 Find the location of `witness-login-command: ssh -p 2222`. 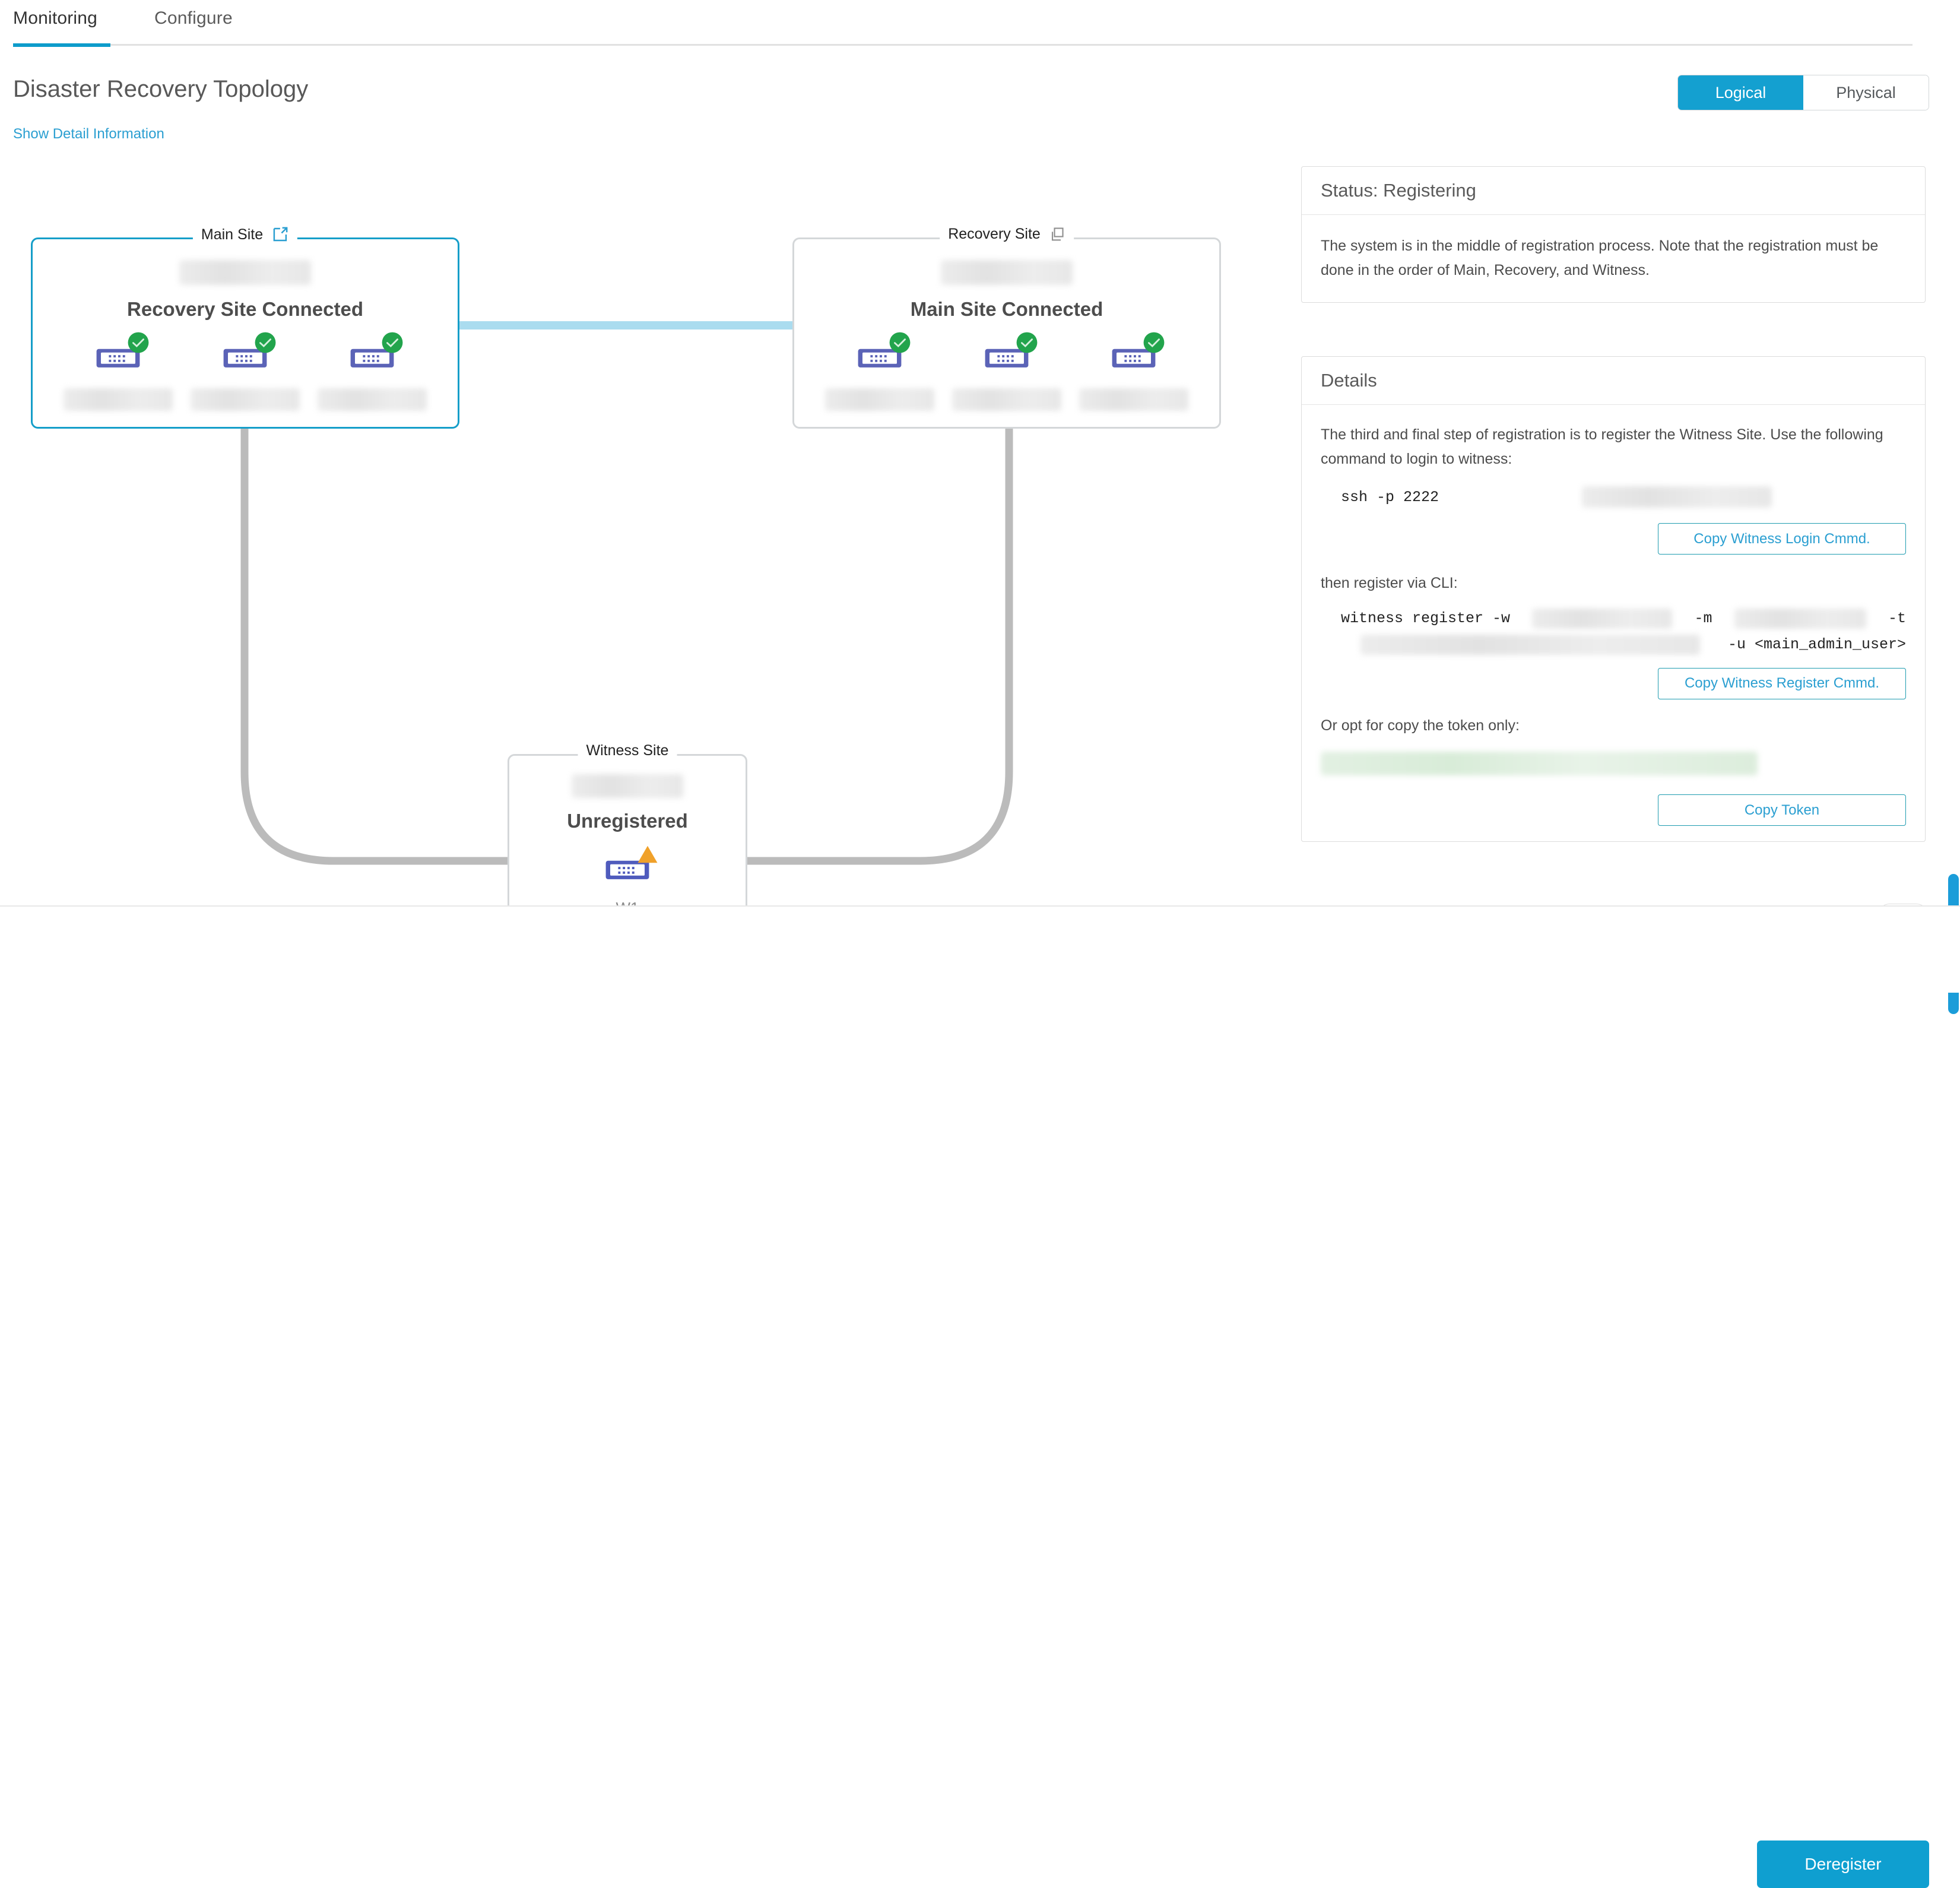

witness-login-command: ssh -p 2222 is located at coordinates (1613, 497).